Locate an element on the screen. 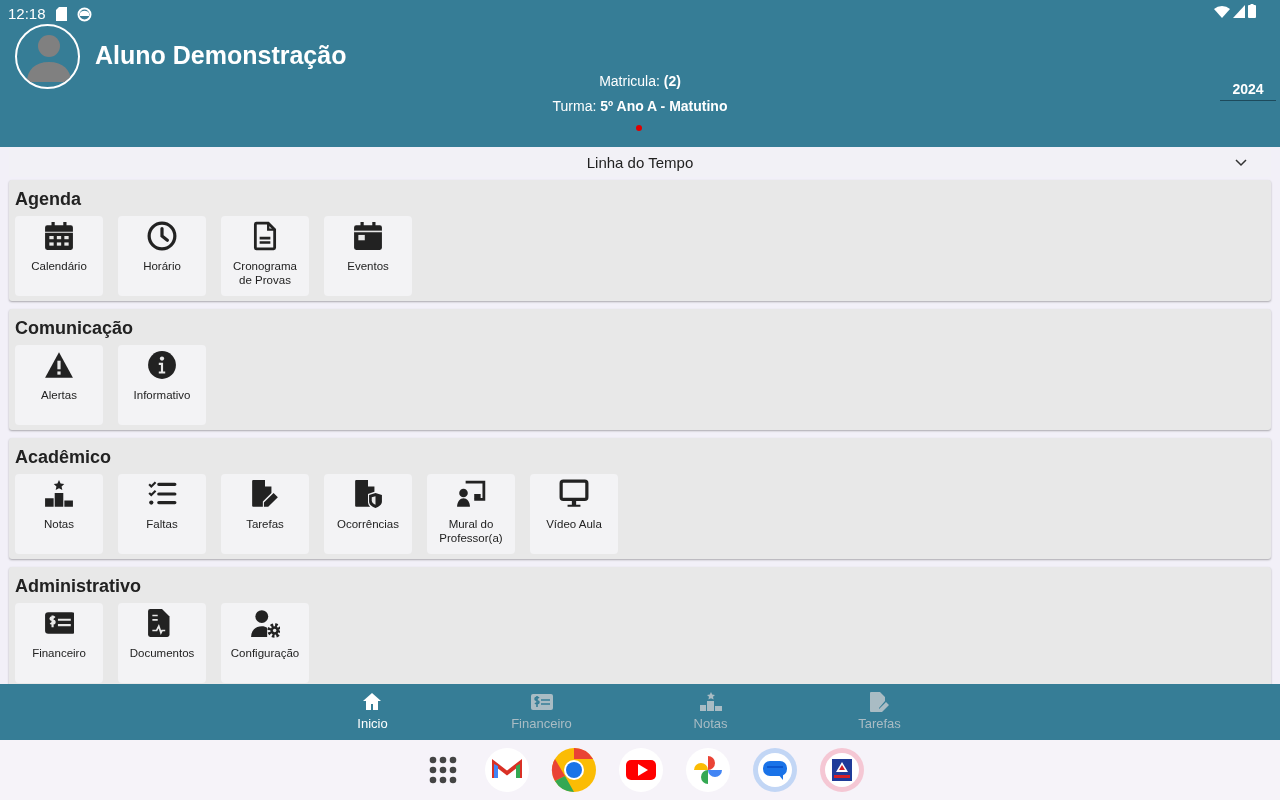  battery-icon is located at coordinates (1252, 11).